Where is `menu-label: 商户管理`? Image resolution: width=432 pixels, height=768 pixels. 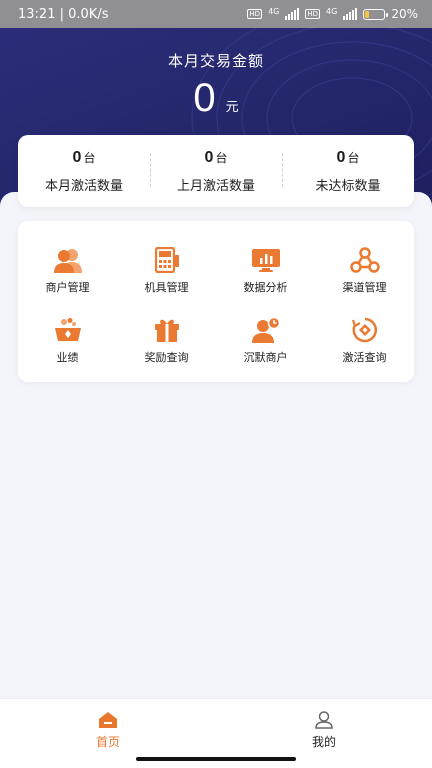
menu-label: 商户管理 is located at coordinates (67, 287).